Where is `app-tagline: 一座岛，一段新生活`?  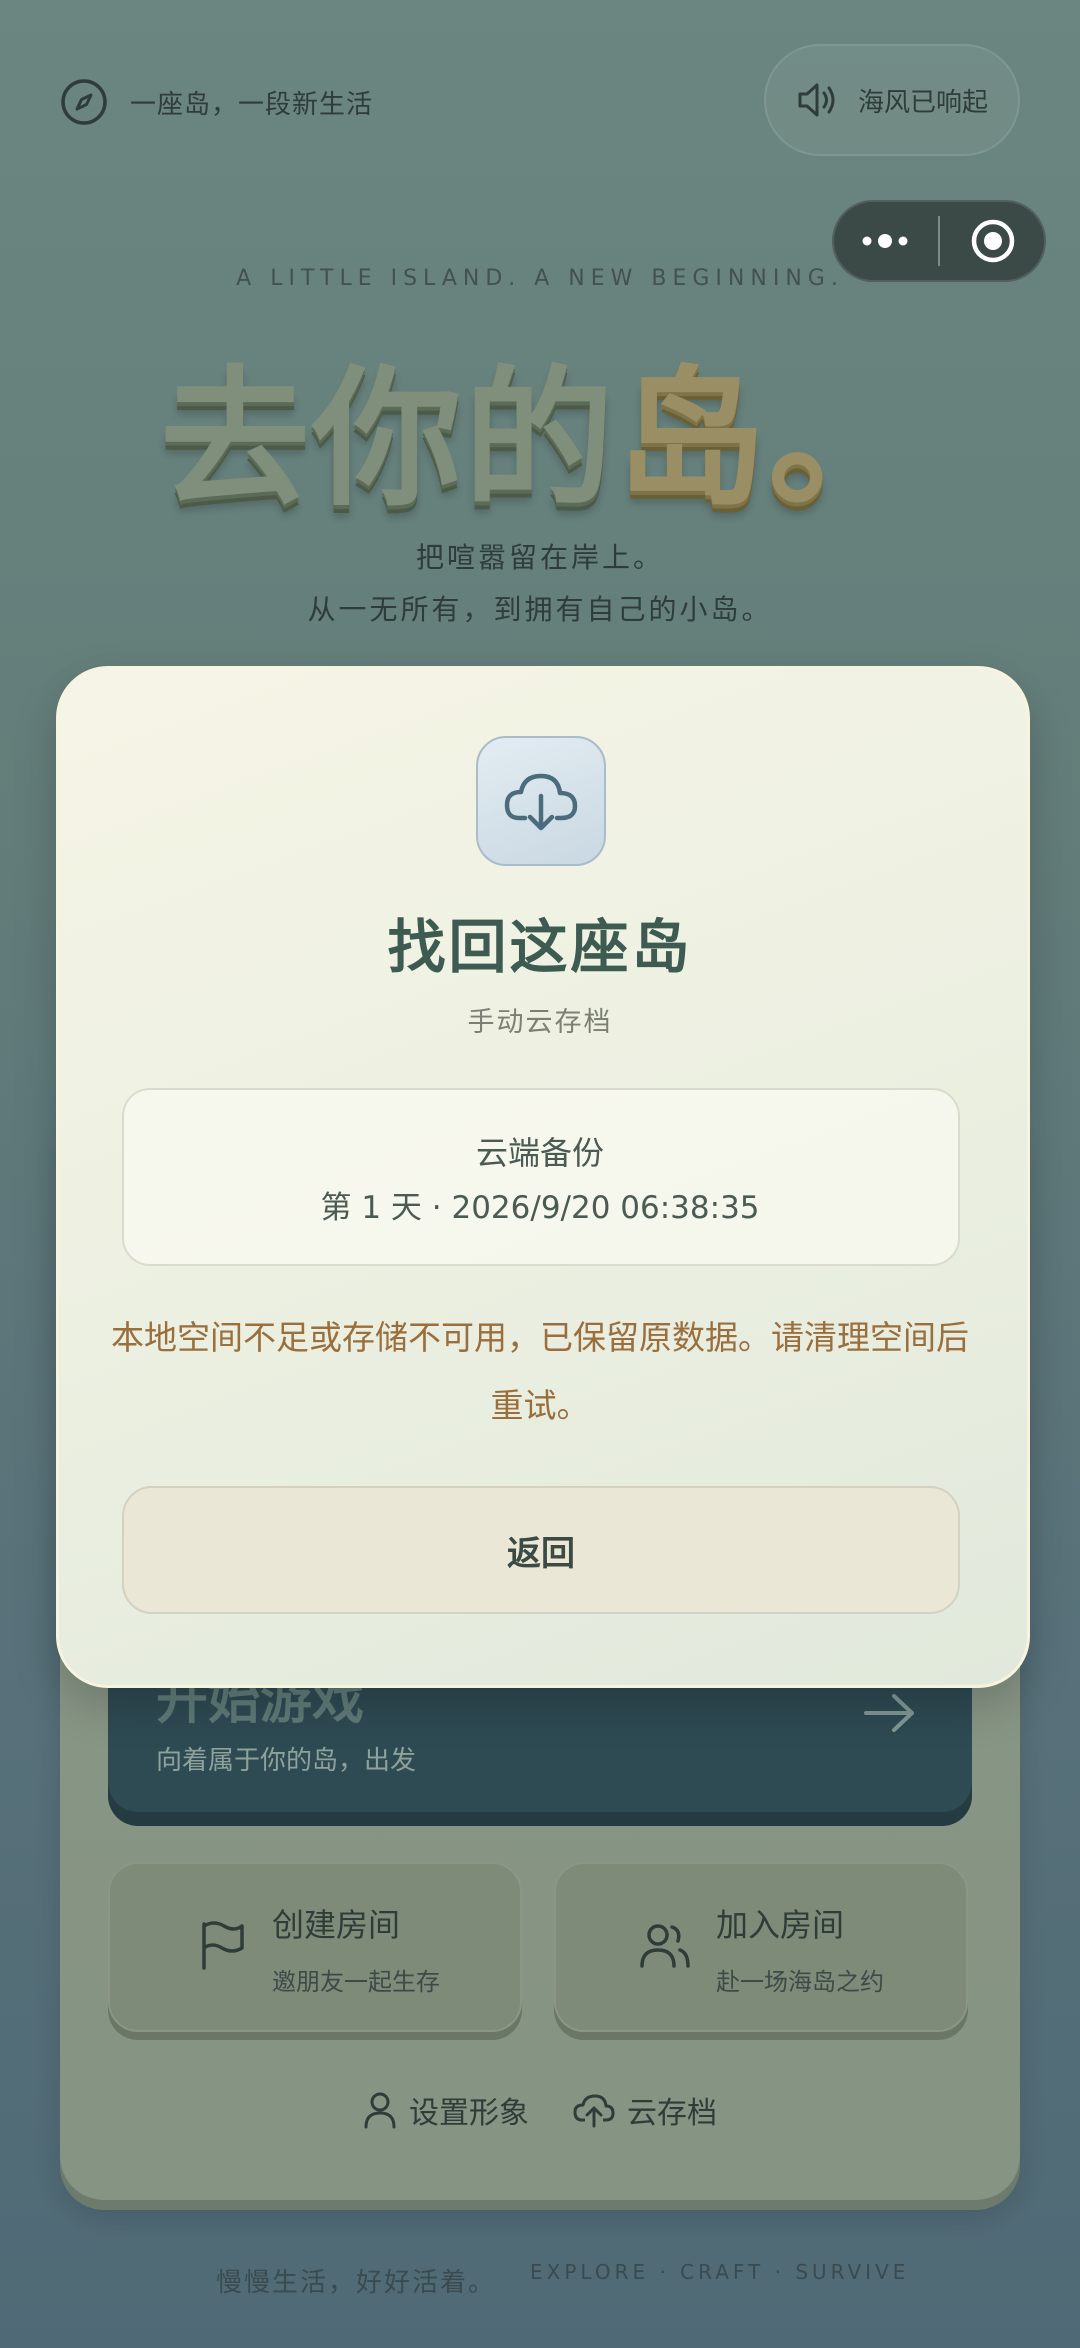 app-tagline: 一座岛，一段新生活 is located at coordinates (252, 104).